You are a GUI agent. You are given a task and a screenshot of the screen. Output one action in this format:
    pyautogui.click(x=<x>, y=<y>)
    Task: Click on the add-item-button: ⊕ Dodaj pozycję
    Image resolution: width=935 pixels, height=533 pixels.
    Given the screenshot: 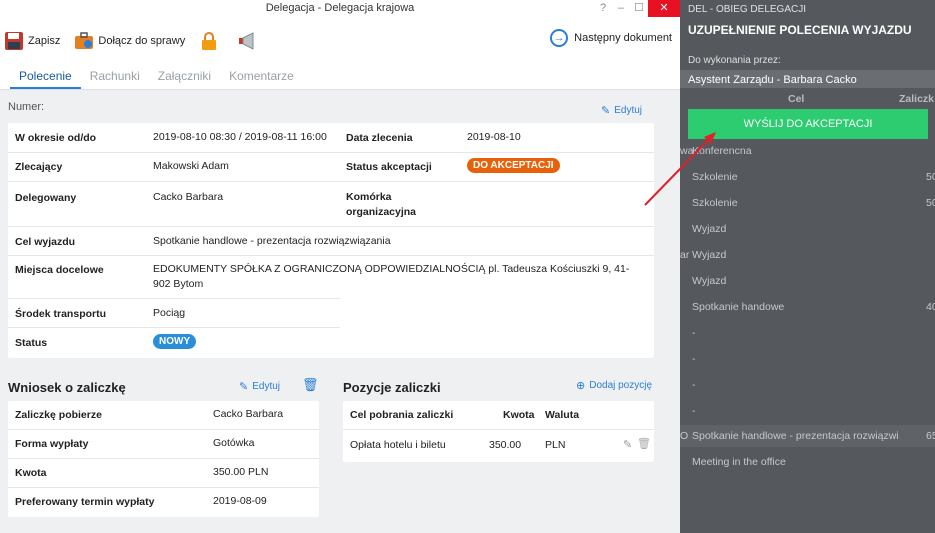 What is the action you would take?
    pyautogui.click(x=614, y=385)
    